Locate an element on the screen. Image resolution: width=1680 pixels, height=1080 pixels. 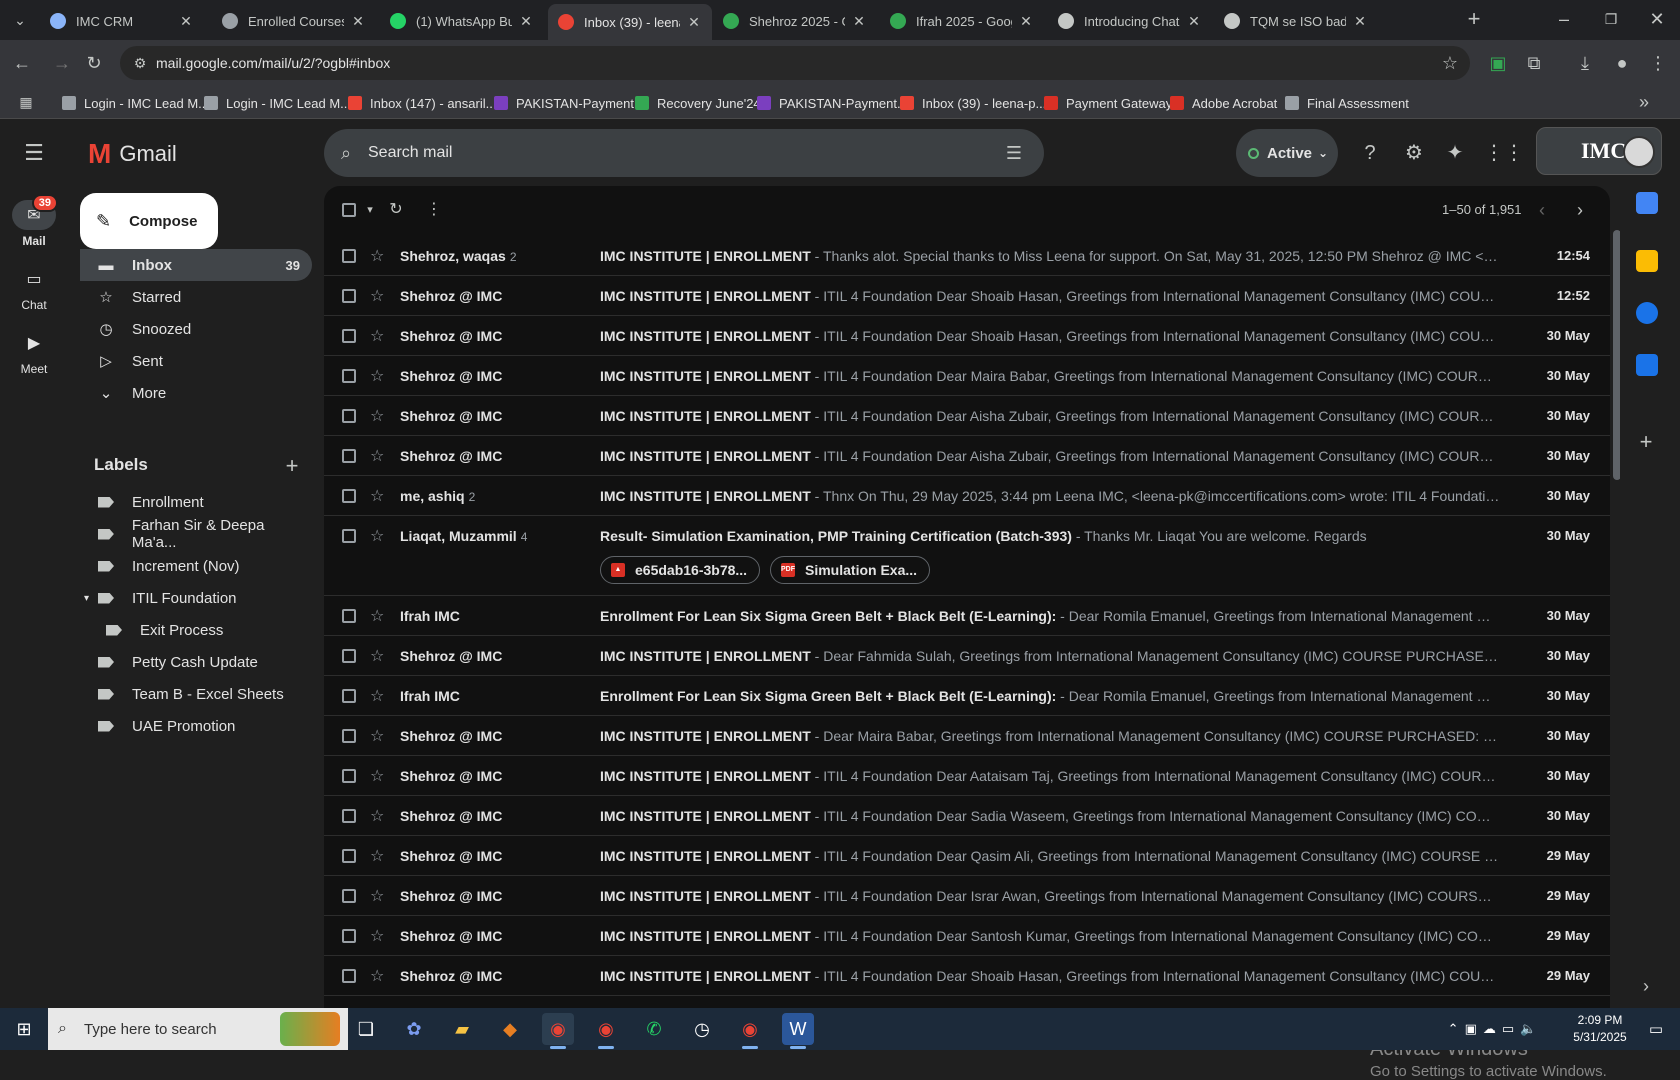
clock-app-icon: ◷ is located at coordinates (702, 1029).